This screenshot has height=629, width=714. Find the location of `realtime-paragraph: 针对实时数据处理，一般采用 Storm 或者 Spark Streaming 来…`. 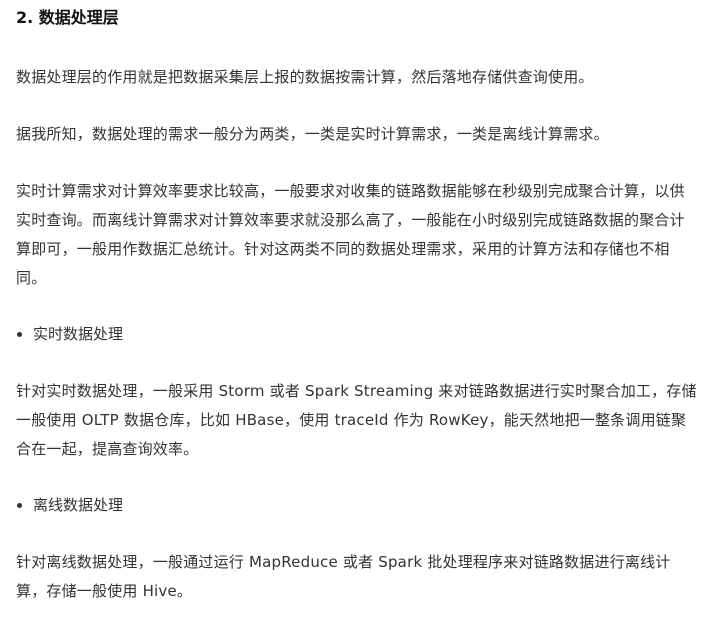

realtime-paragraph: 针对实时数据处理，一般采用 Storm 或者 Spark Streaming 来… is located at coordinates (356, 420).